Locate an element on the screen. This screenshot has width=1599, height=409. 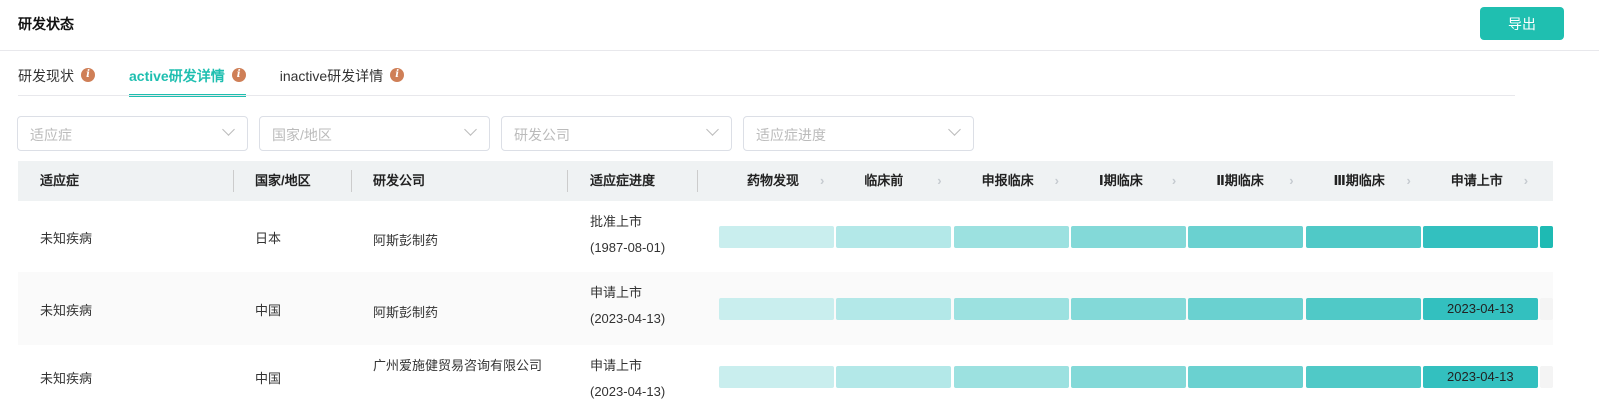
col-stage: Ⅰ期临床 is located at coordinates (1120, 180).